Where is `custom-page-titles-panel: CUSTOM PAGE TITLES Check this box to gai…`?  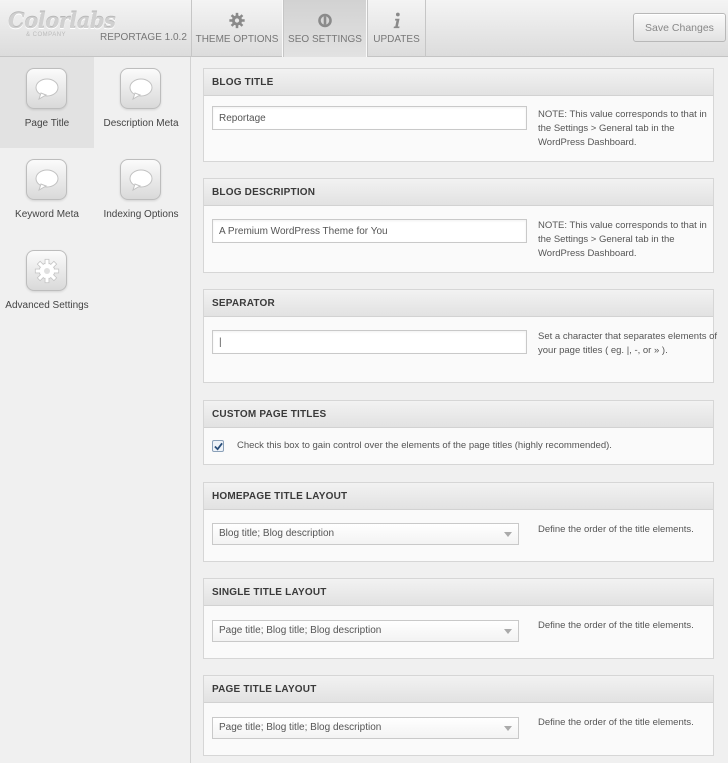
custom-page-titles-panel: CUSTOM PAGE TITLES Check this box to gai… is located at coordinates (458, 432).